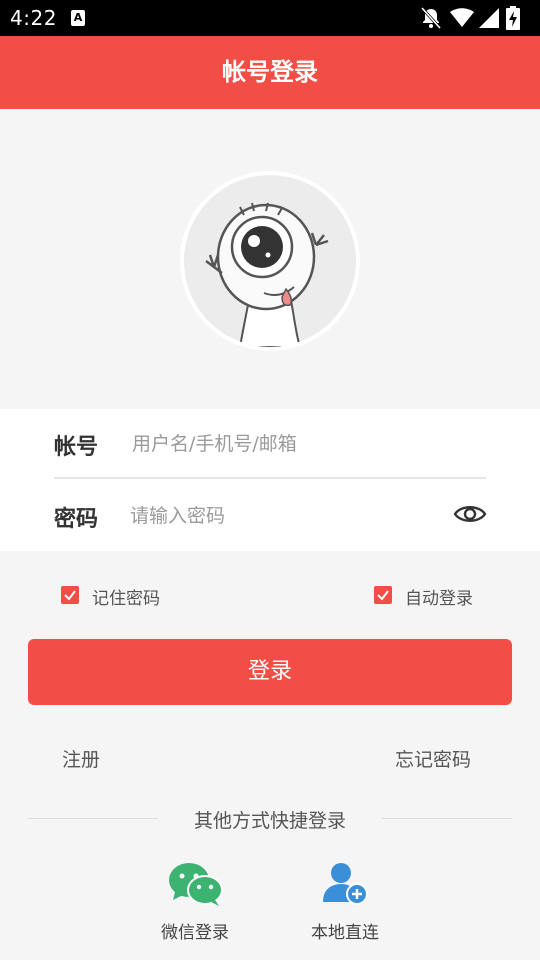 The height and width of the screenshot is (960, 540). What do you see at coordinates (433, 758) in the screenshot?
I see `forgot-password-link: 忘记密码` at bounding box center [433, 758].